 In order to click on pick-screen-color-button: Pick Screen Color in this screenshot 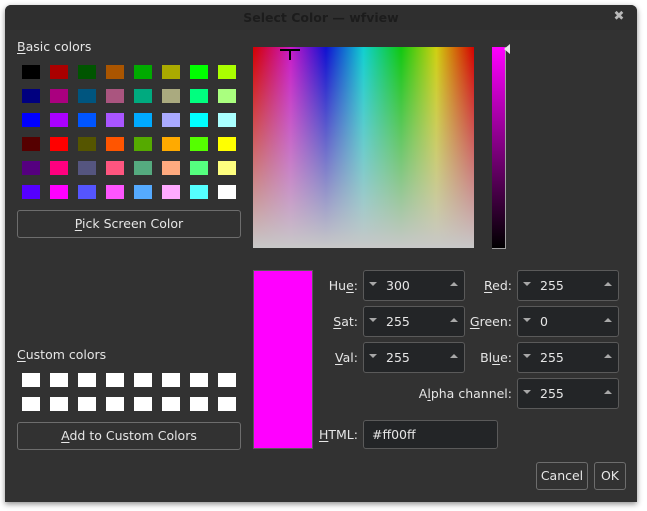, I will do `click(129, 224)`.